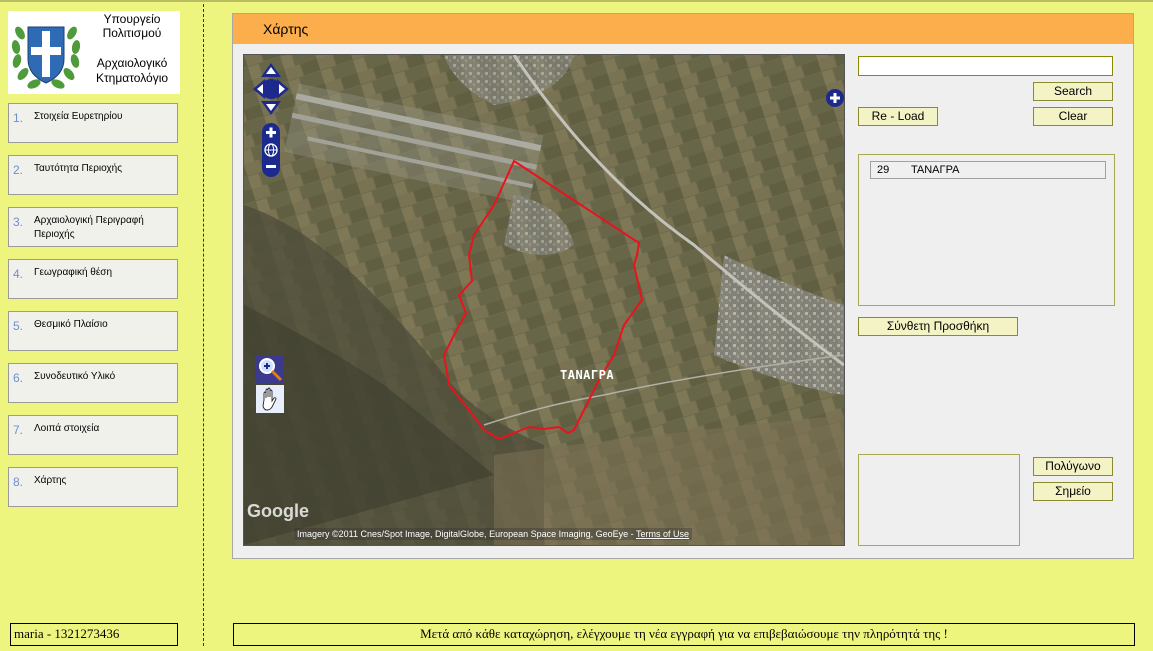 This screenshot has width=1153, height=651. Describe the element at coordinates (78, 168) in the screenshot. I see `nav-label: Ταυτότητα Περιοχής` at that location.